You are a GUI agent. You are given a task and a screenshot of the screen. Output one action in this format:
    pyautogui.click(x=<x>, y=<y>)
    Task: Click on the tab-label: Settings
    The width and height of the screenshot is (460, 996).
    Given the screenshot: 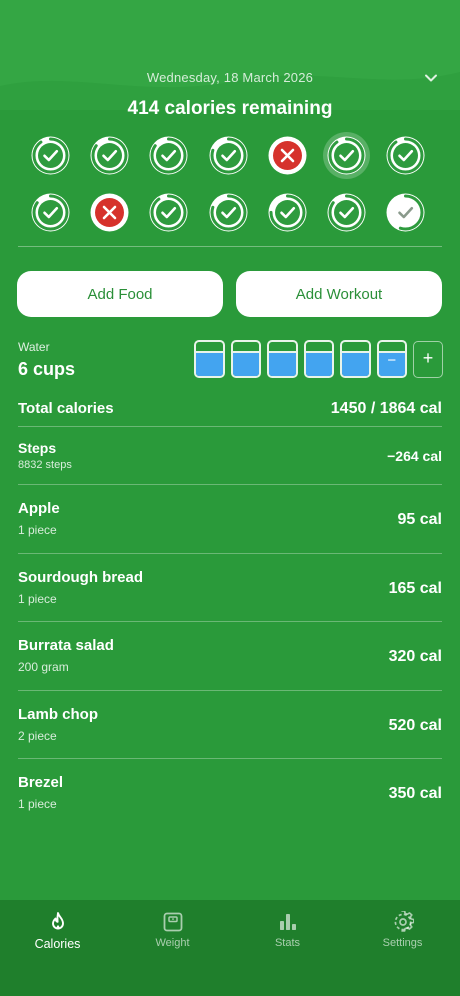 What is the action you would take?
    pyautogui.click(x=402, y=943)
    